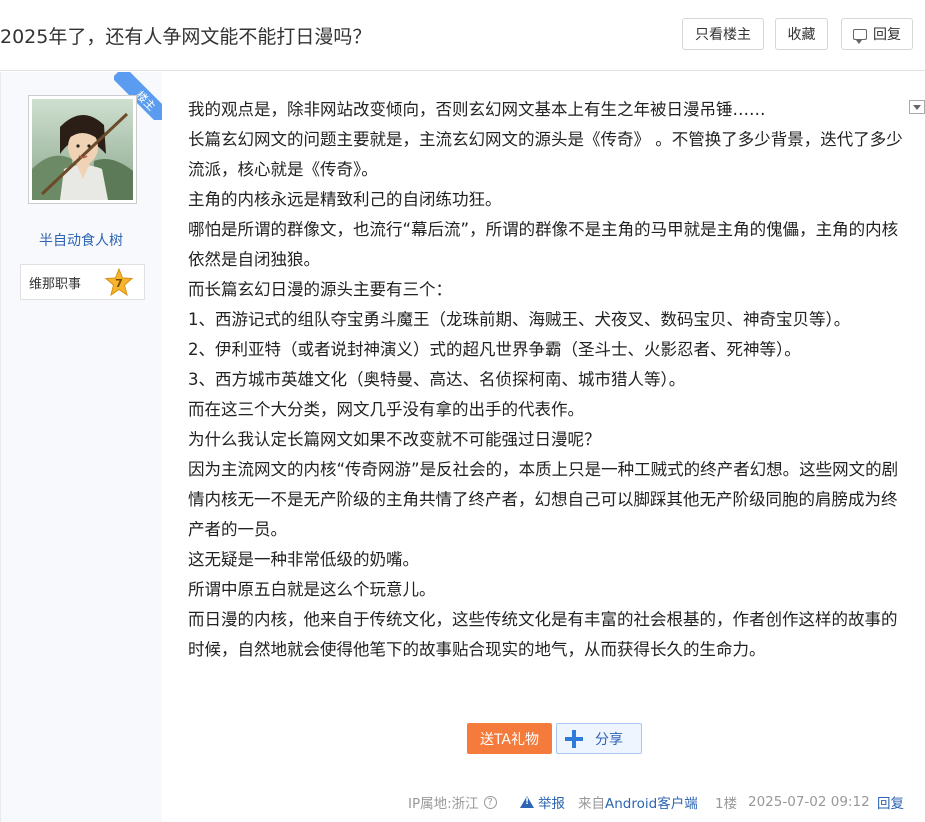  I want to click on share-label: 分享, so click(609, 739).